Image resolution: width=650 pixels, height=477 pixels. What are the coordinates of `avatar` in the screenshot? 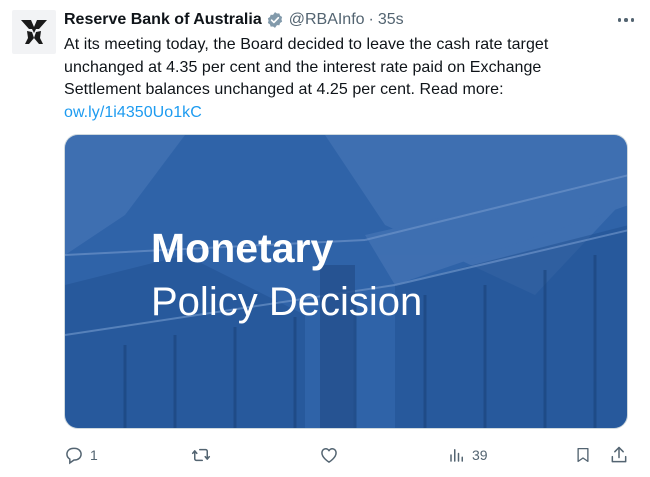 It's located at (34, 32).